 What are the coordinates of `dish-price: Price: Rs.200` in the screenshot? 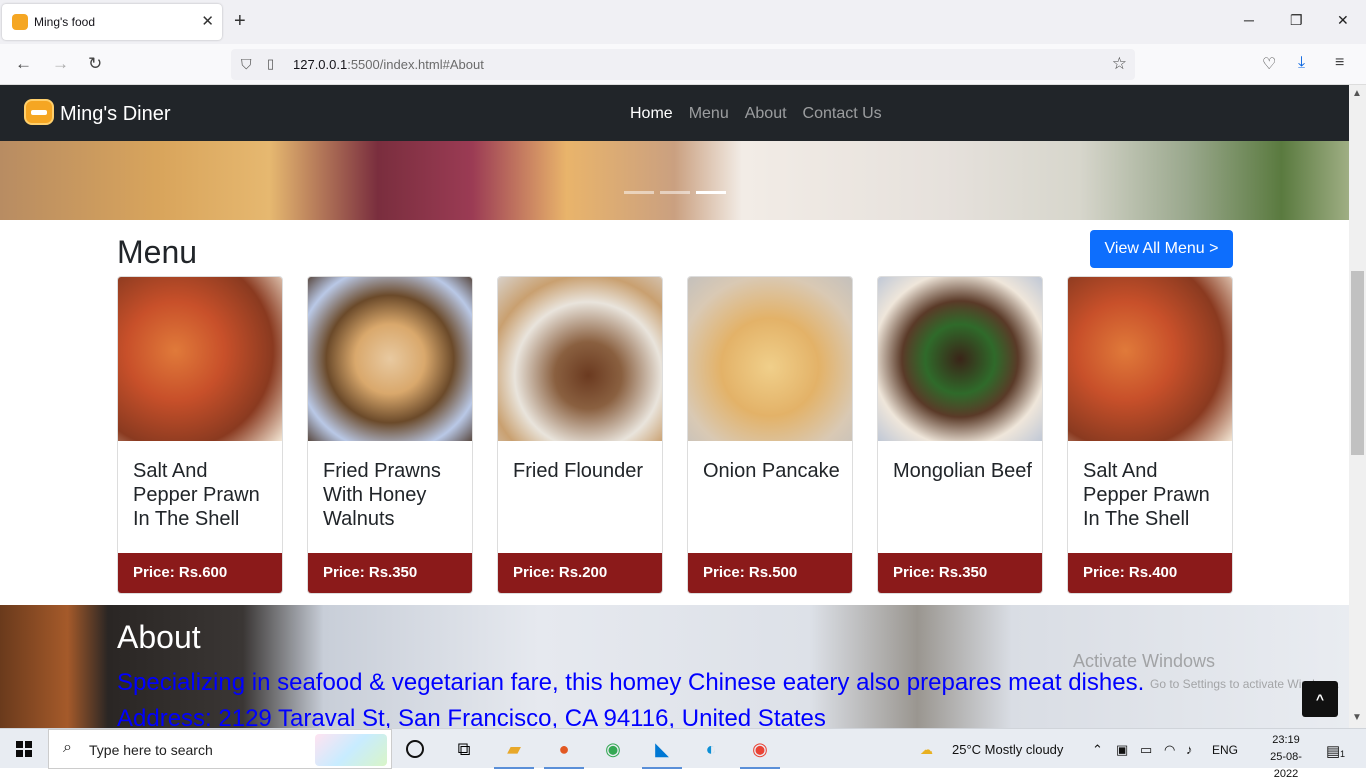 It's located at (580, 573).